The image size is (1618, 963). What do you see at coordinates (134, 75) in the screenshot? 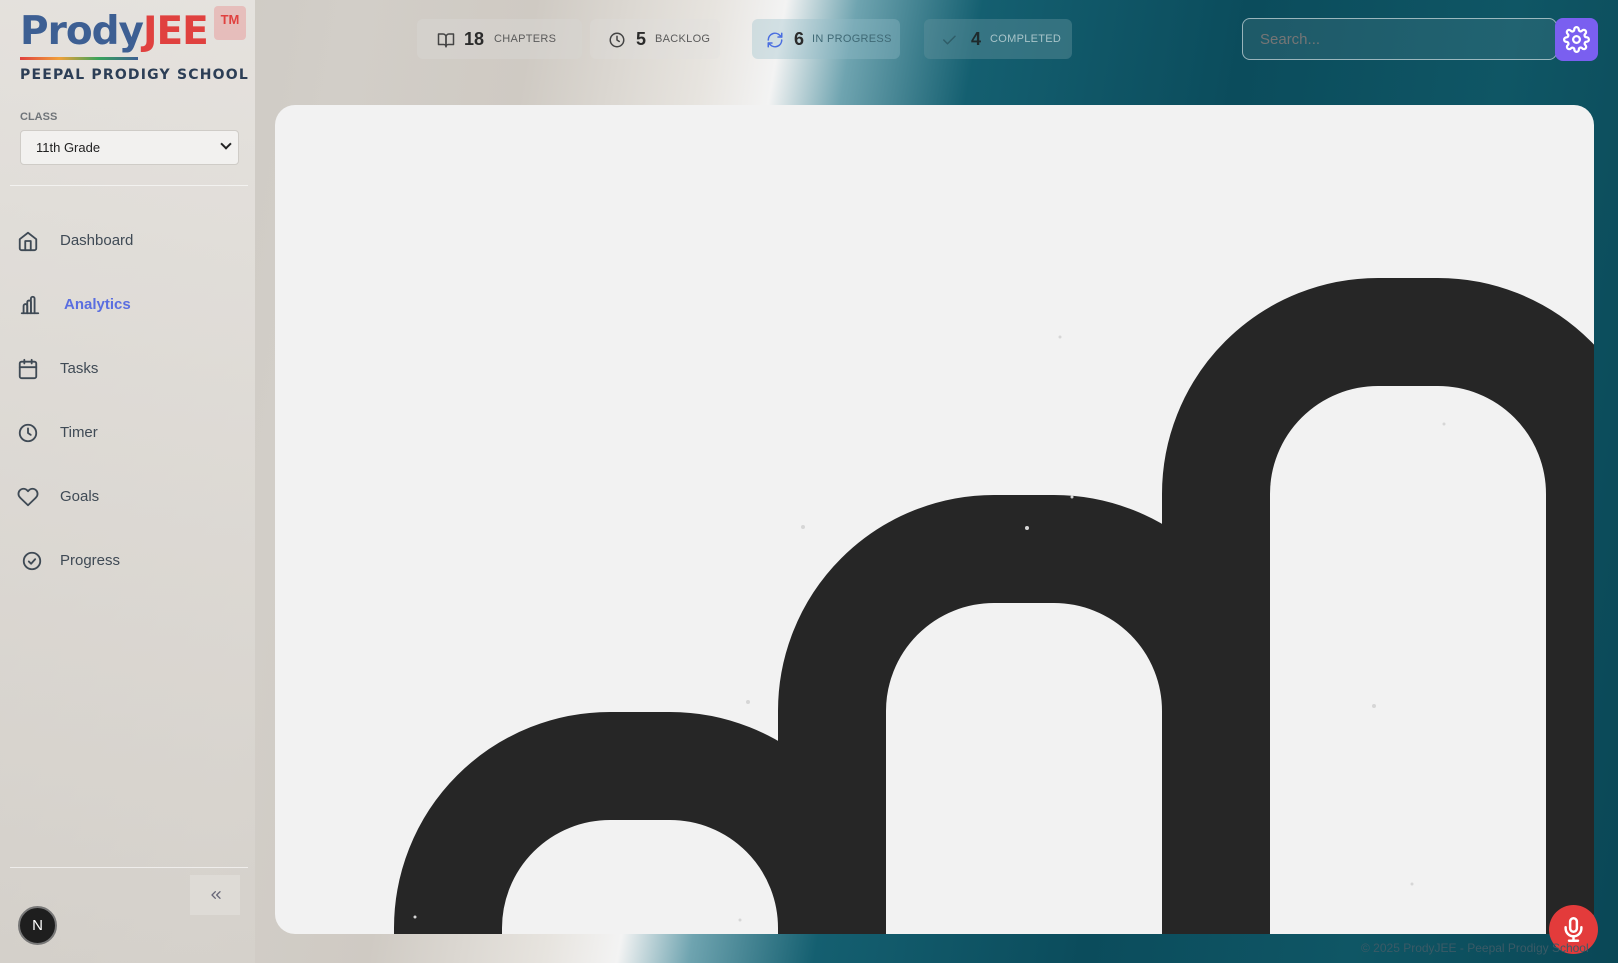
I see `school-name: PEEPAL PRODIGY SCHOOL` at bounding box center [134, 75].